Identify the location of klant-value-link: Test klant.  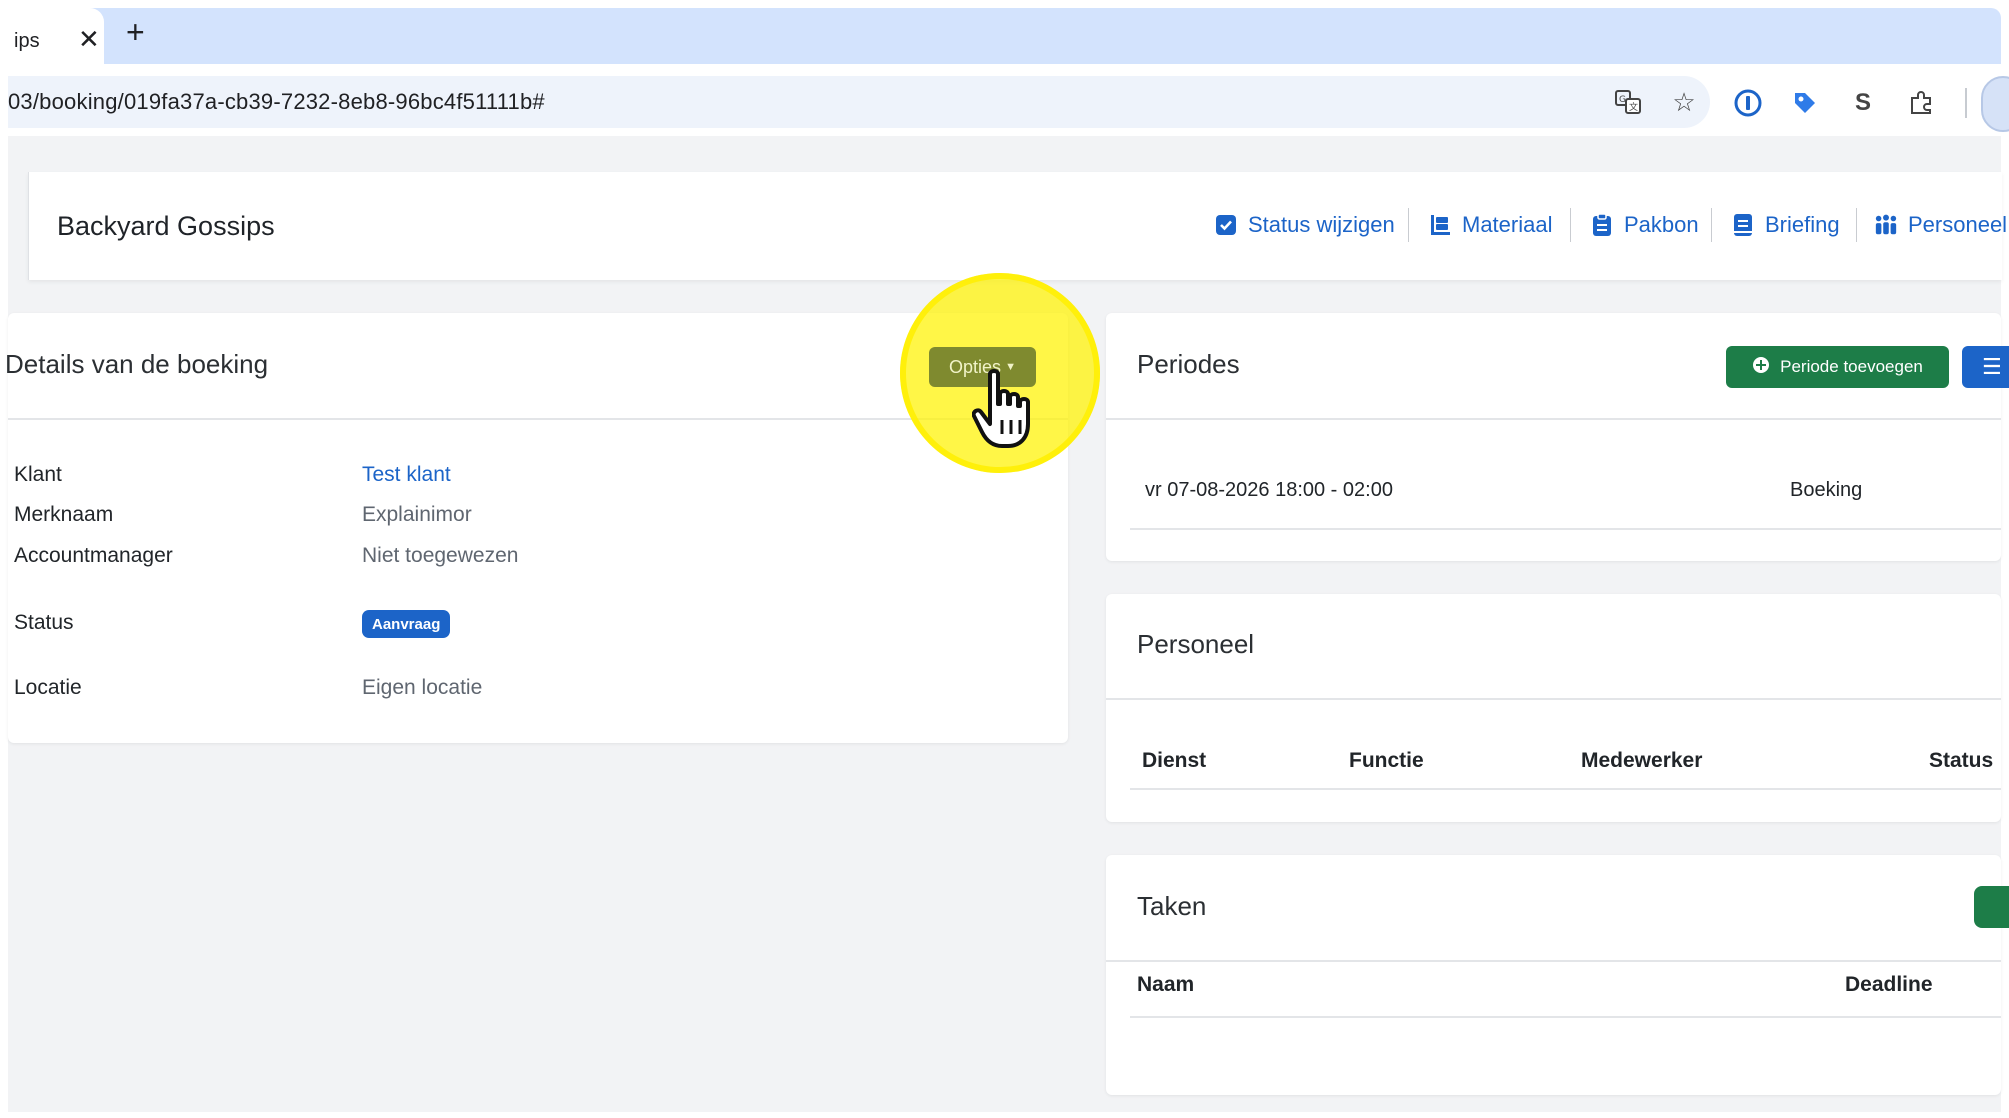
(406, 475).